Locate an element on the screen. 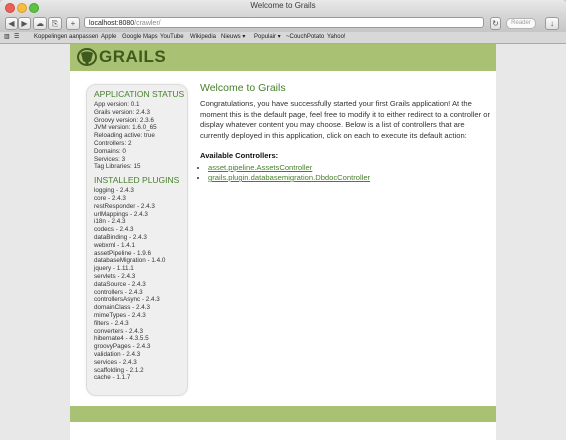 The image size is (566, 440). back-button: ◀ is located at coordinates (11, 23).